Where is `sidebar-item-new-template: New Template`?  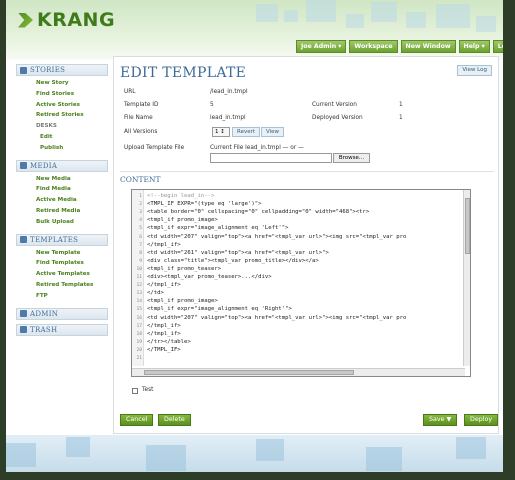
sidebar-item-new-template: New Template is located at coordinates (62, 253).